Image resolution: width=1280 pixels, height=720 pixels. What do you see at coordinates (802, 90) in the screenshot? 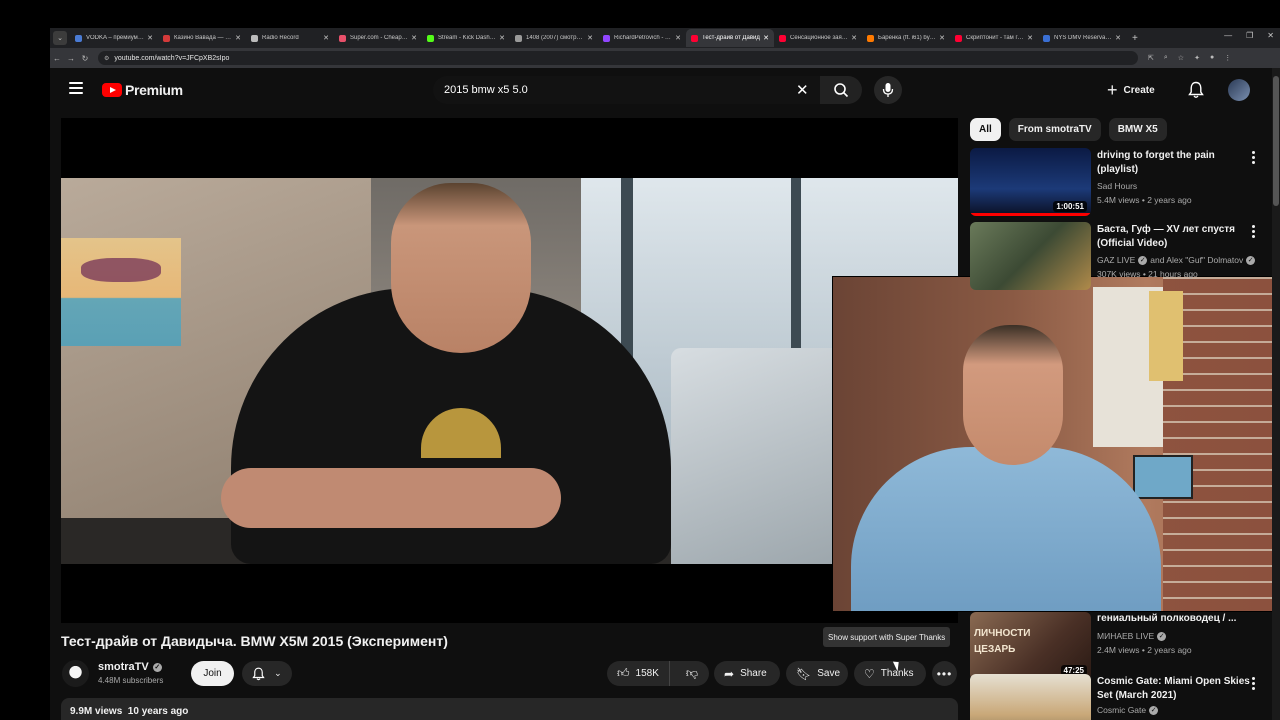
I see `clear-search-icon: ✕` at bounding box center [802, 90].